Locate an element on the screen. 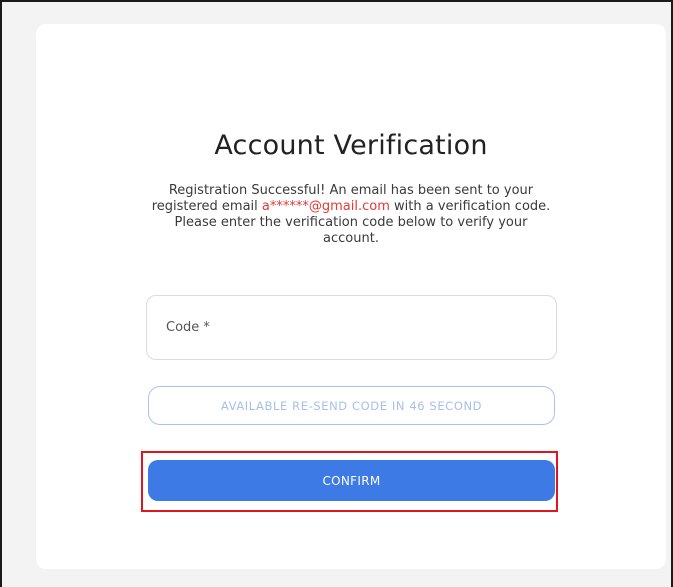 The height and width of the screenshot is (587, 673). masked-email: a******@gmail.com is located at coordinates (325, 206).